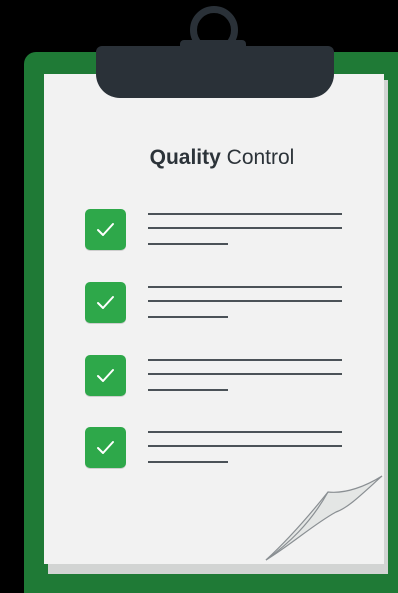 The width and height of the screenshot is (398, 593). What do you see at coordinates (185, 157) in the screenshot?
I see `title-bold: Quality` at bounding box center [185, 157].